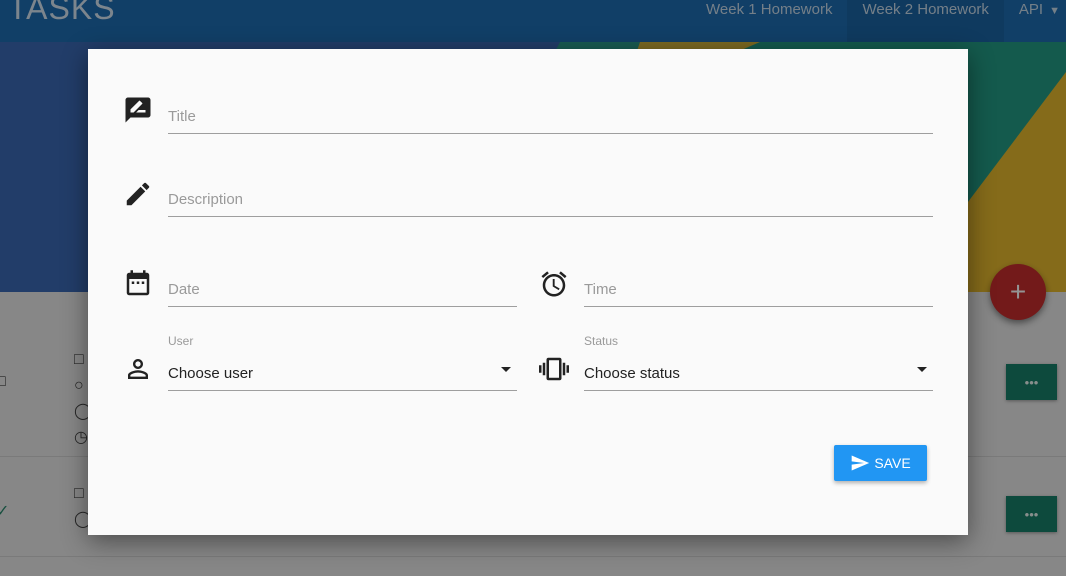 The image size is (1066, 576). I want to click on time-input, so click(758, 289).